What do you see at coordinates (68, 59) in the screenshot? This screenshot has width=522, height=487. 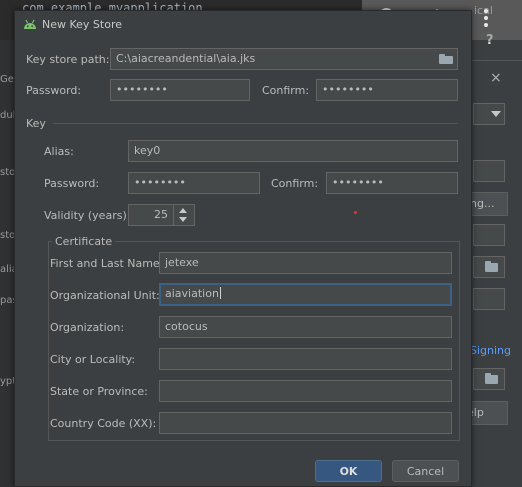 I see `key-store-path-label: Key store path:` at bounding box center [68, 59].